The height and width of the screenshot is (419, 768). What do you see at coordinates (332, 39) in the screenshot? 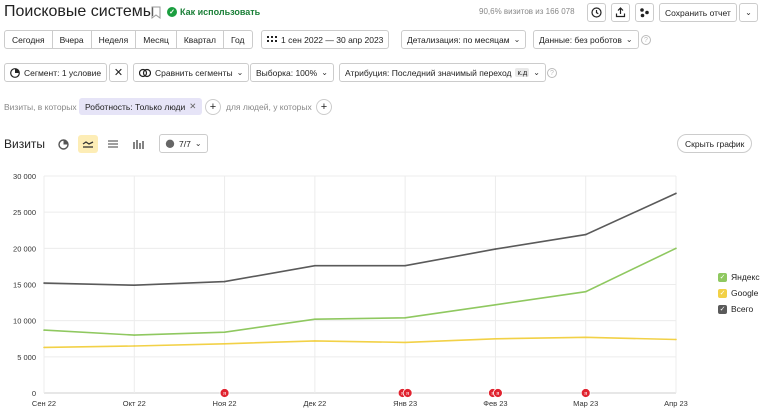
I see `date-range-label: 1 сен 2022 — 30 апр 2023` at bounding box center [332, 39].